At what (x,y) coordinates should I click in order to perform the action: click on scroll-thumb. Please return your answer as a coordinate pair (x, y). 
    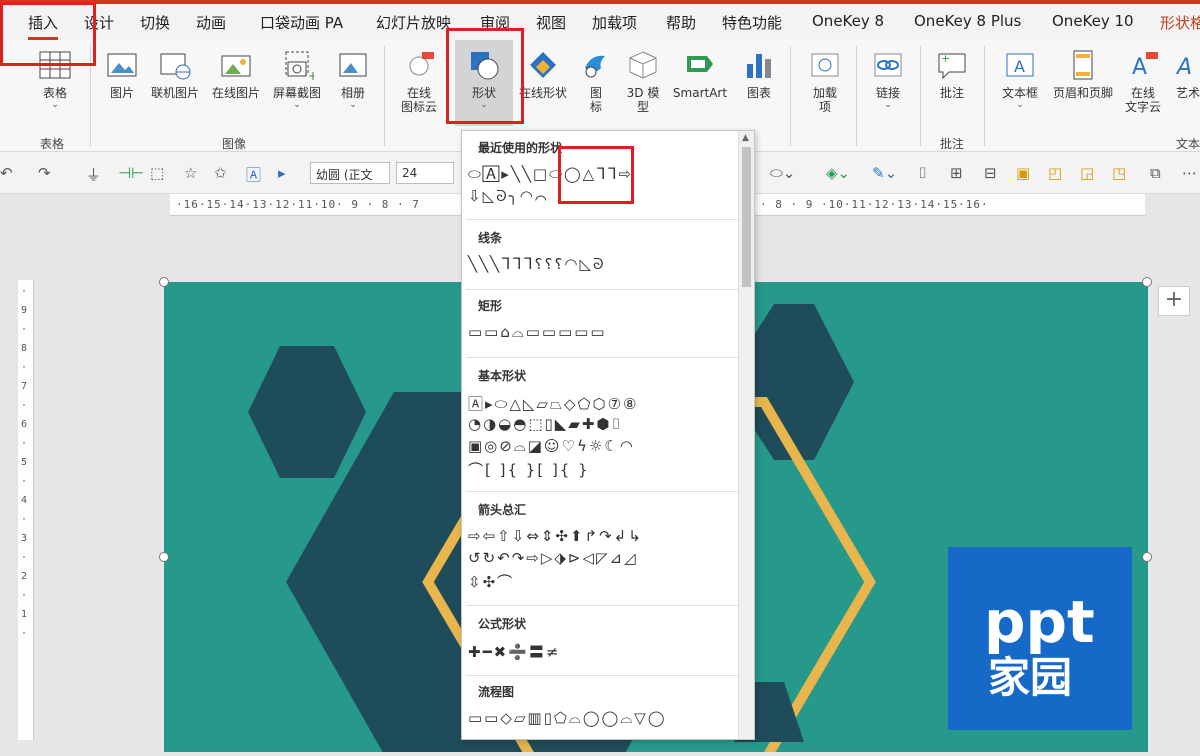
    Looking at the image, I should click on (746, 217).